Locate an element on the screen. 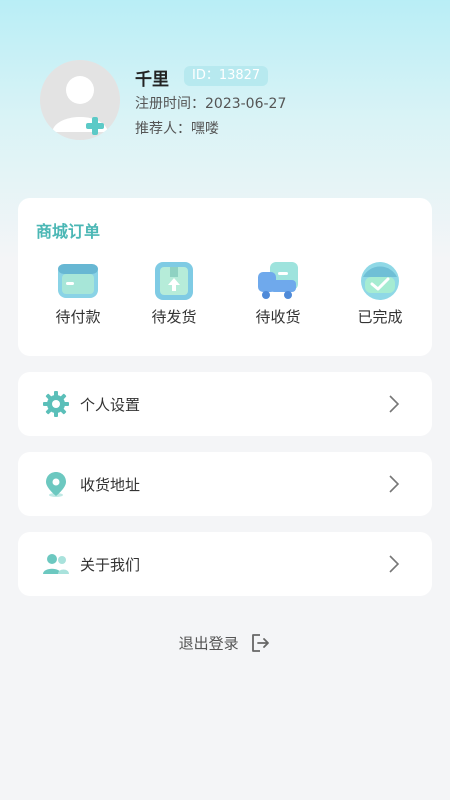 The image size is (450, 800). user-id-badge: ID：13827 is located at coordinates (226, 76).